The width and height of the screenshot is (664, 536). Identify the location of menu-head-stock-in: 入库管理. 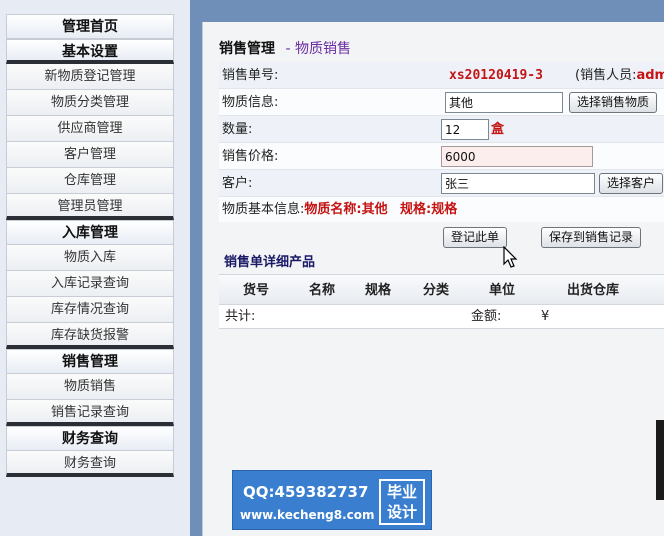
(90, 232).